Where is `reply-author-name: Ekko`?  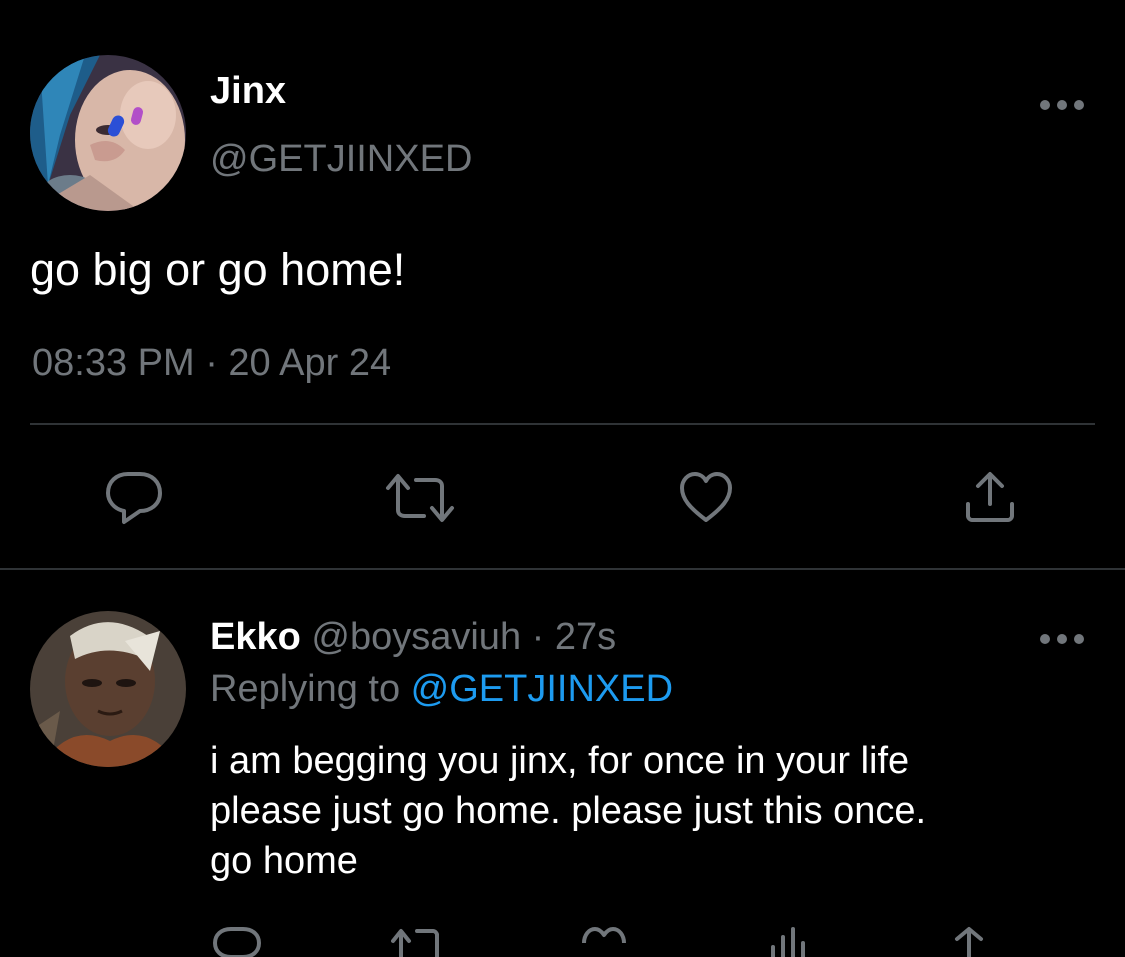 reply-author-name: Ekko is located at coordinates (255, 637).